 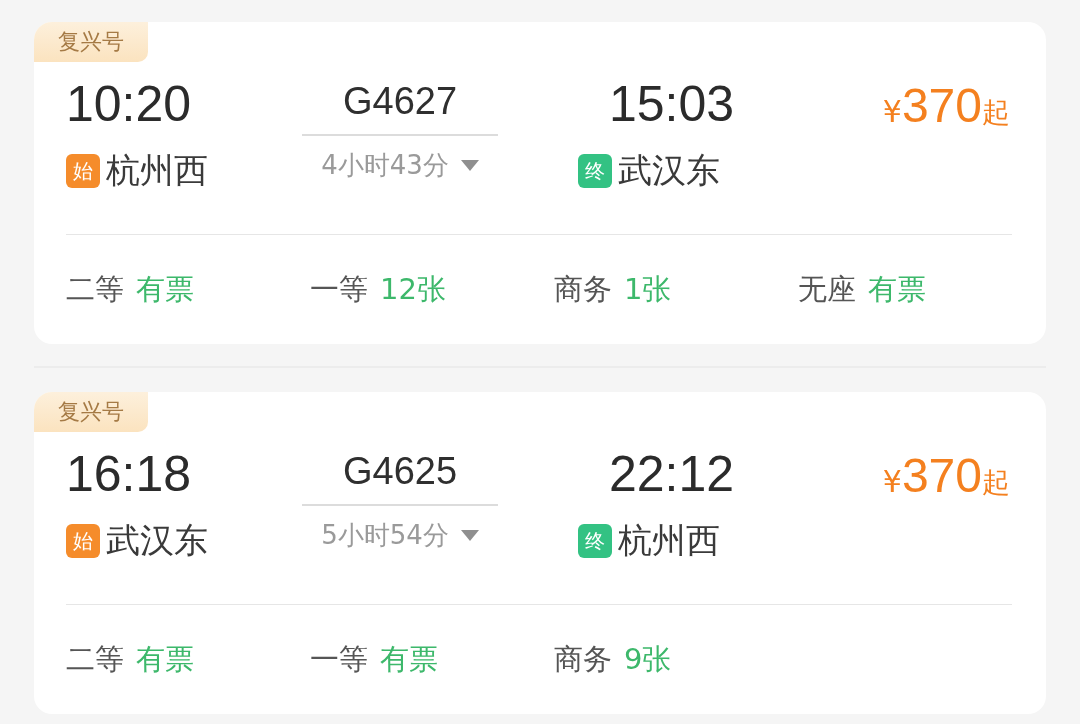 I want to click on departure-station: 武汉东, so click(x=157, y=540).